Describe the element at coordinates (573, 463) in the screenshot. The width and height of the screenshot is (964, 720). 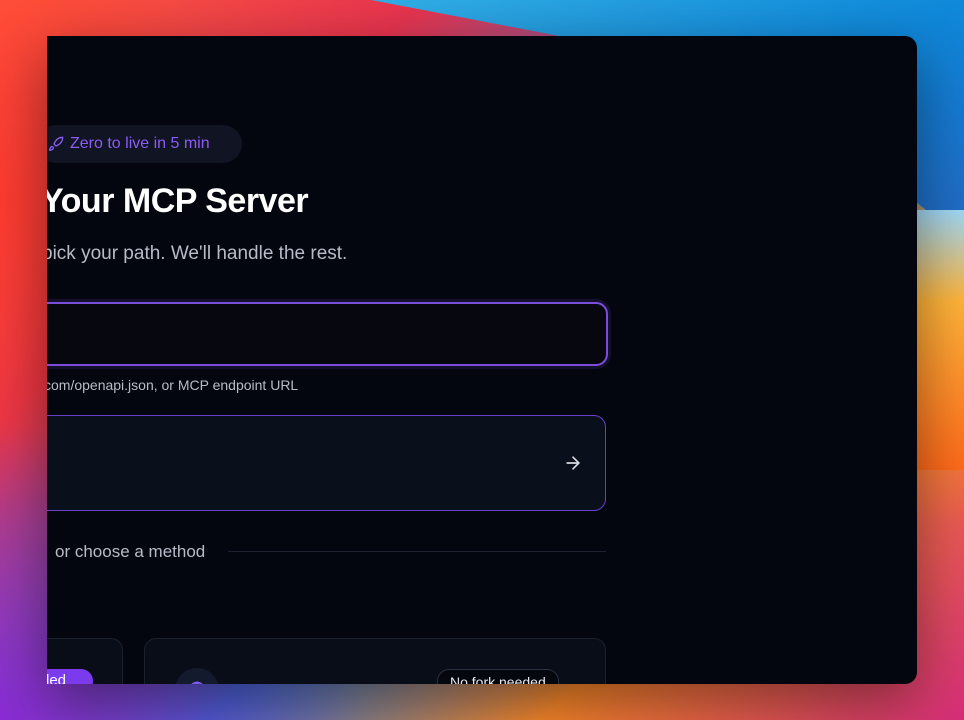
I see `arrow-right-icon` at that location.